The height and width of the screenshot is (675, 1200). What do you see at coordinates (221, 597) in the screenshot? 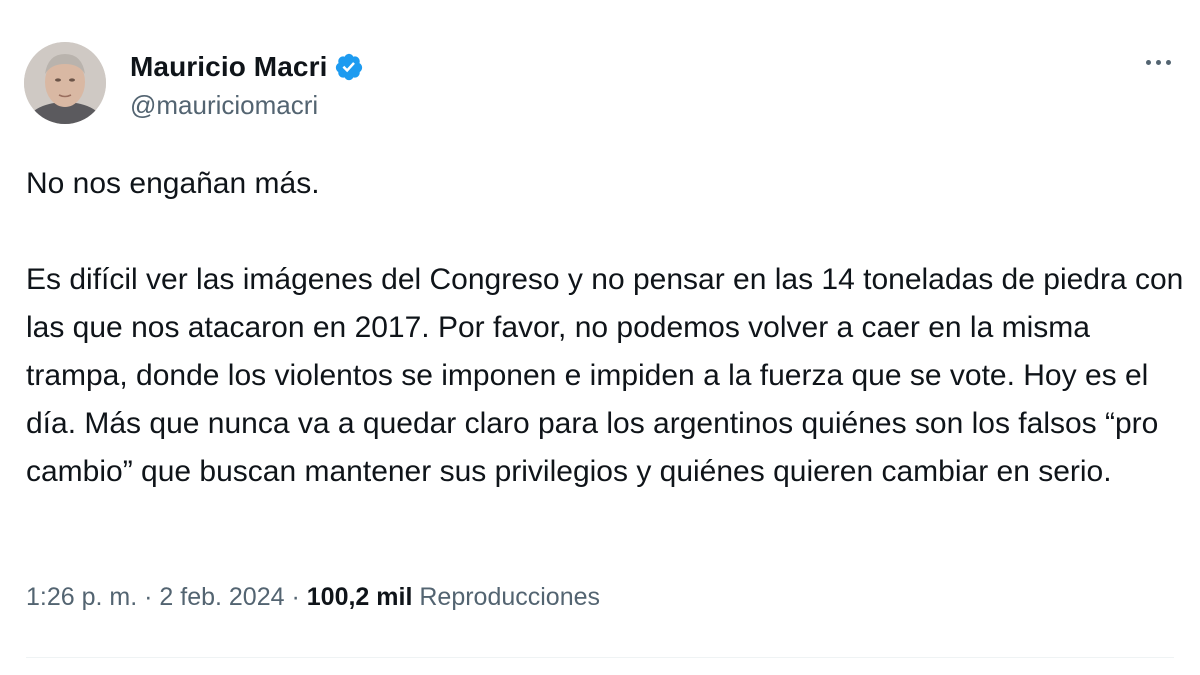
I see `tweet-date: 2 feb. 2024` at bounding box center [221, 597].